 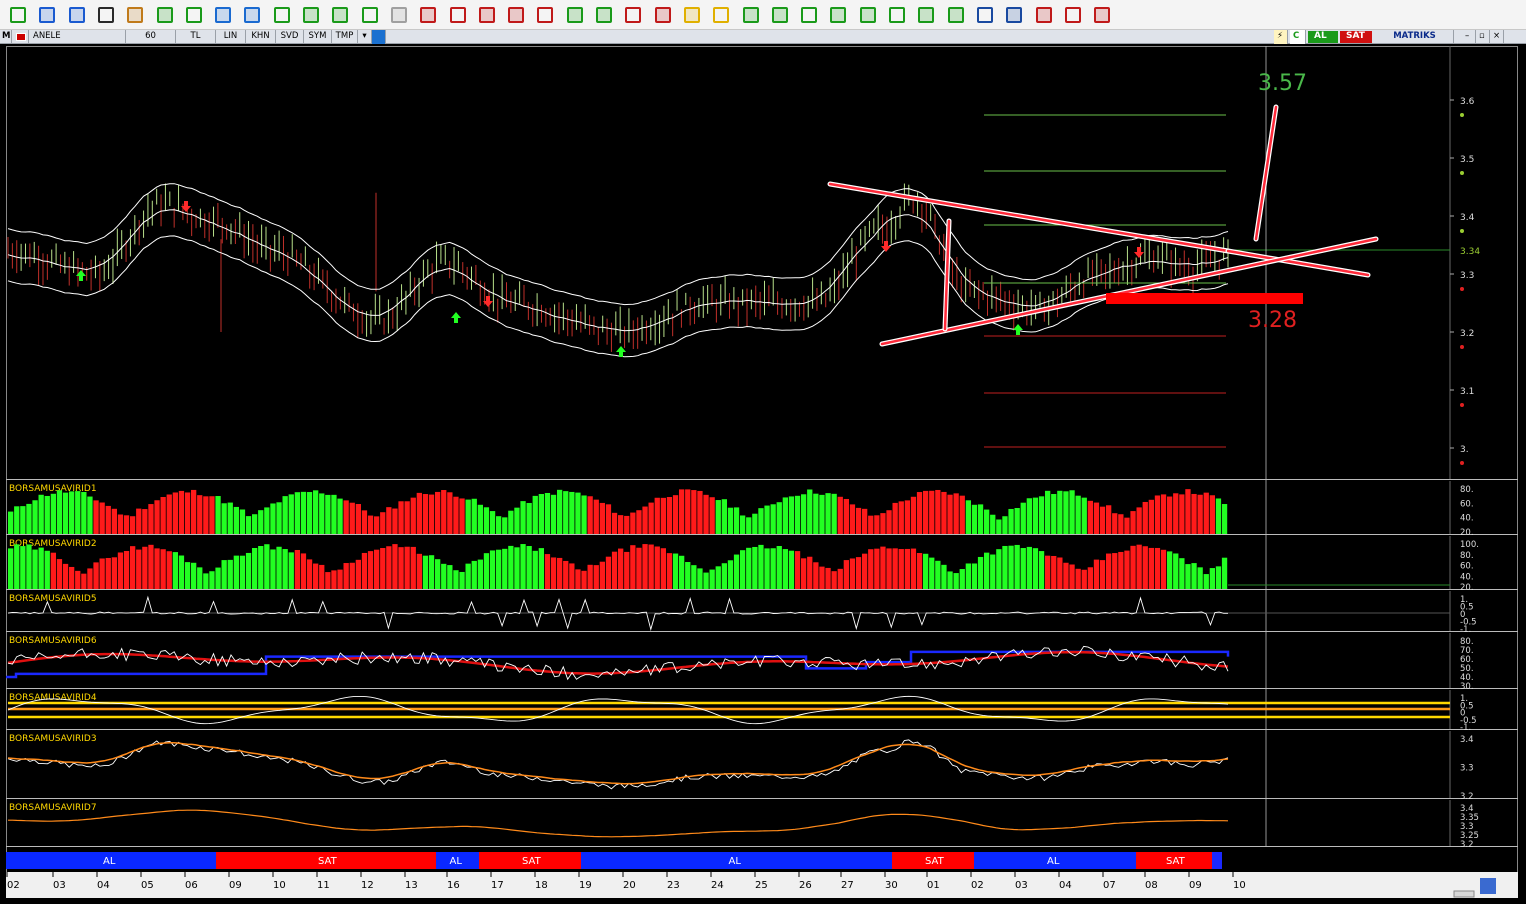 What do you see at coordinates (805, 885) in the screenshot?
I see `date-label: 26` at bounding box center [805, 885].